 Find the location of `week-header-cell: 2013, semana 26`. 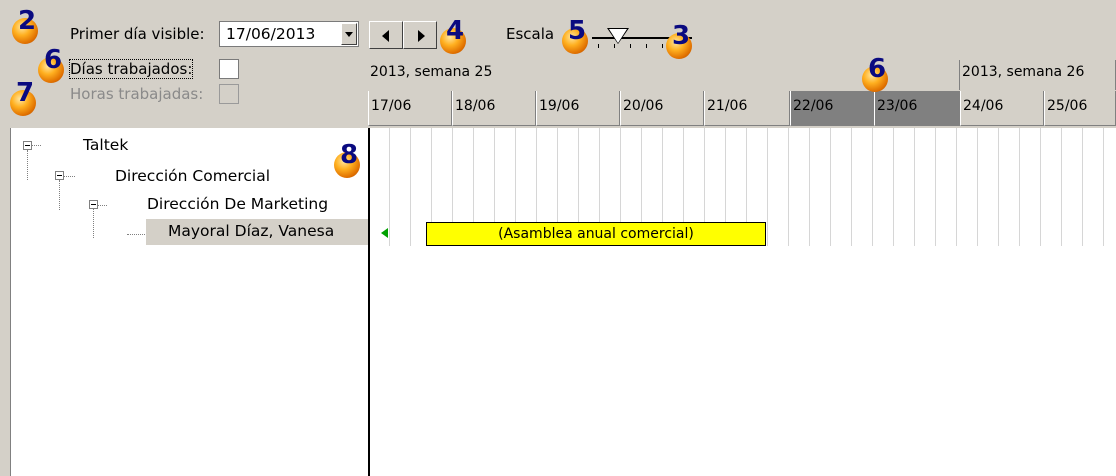

week-header-cell: 2013, semana 26 is located at coordinates (1038, 75).